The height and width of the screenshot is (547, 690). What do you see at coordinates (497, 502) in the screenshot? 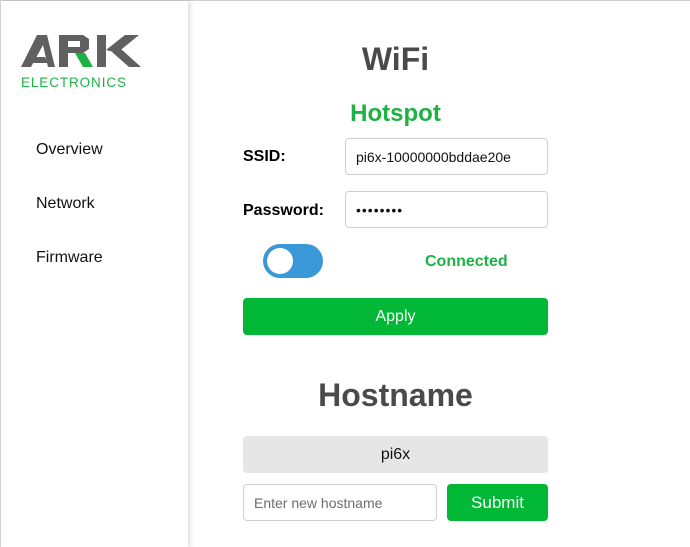
I see `submit-button: Submit` at bounding box center [497, 502].